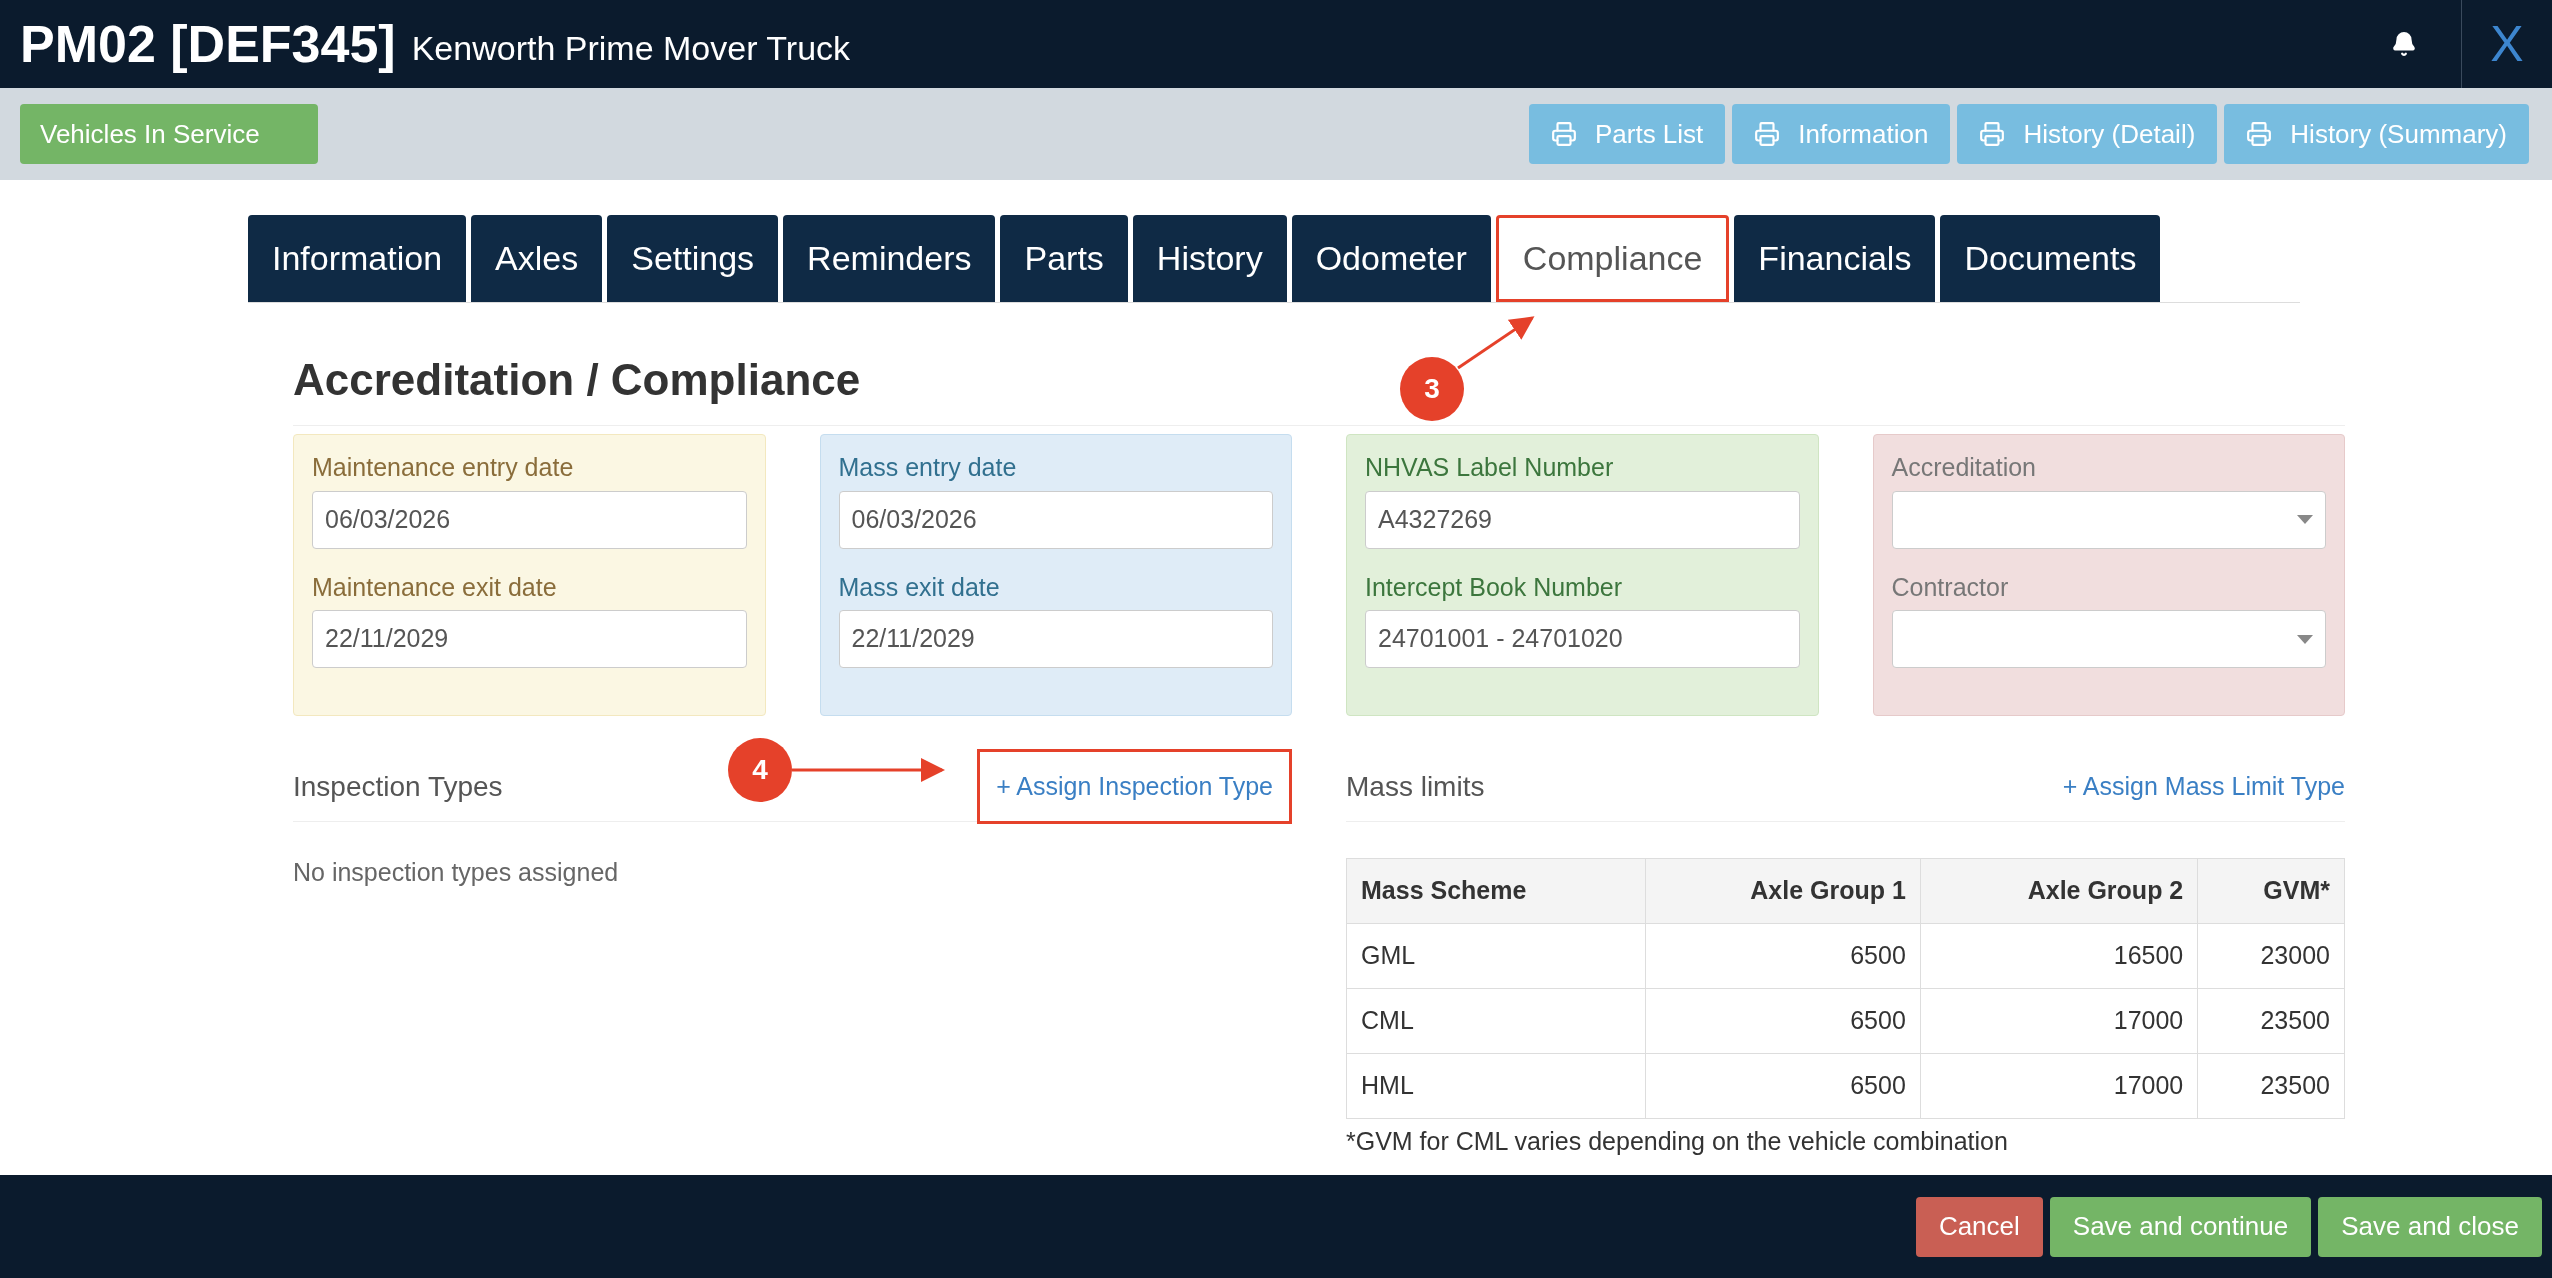 The image size is (2552, 1278). Describe the element at coordinates (1496, 891) in the screenshot. I see `column-header: Mass Scheme` at that location.